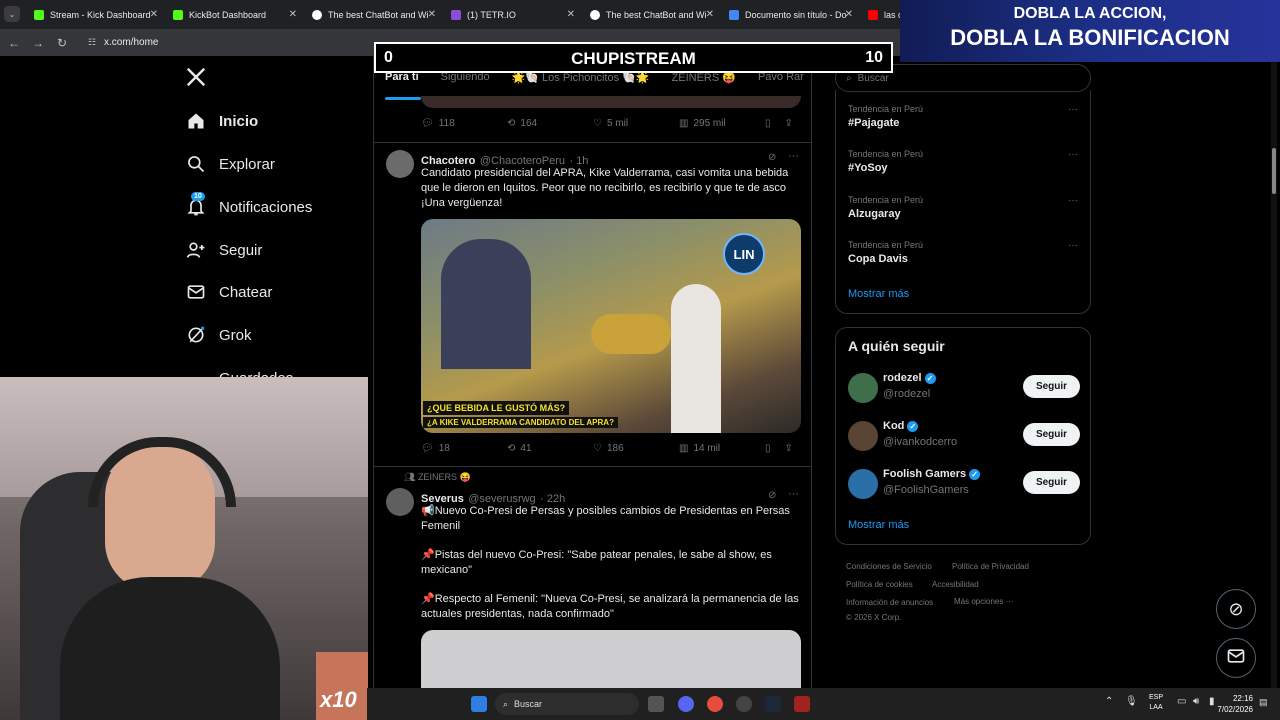  I want to click on promo-banner: DOBLA LA ACCION, DOBLA LA BONIFICACION, so click(1090, 31).